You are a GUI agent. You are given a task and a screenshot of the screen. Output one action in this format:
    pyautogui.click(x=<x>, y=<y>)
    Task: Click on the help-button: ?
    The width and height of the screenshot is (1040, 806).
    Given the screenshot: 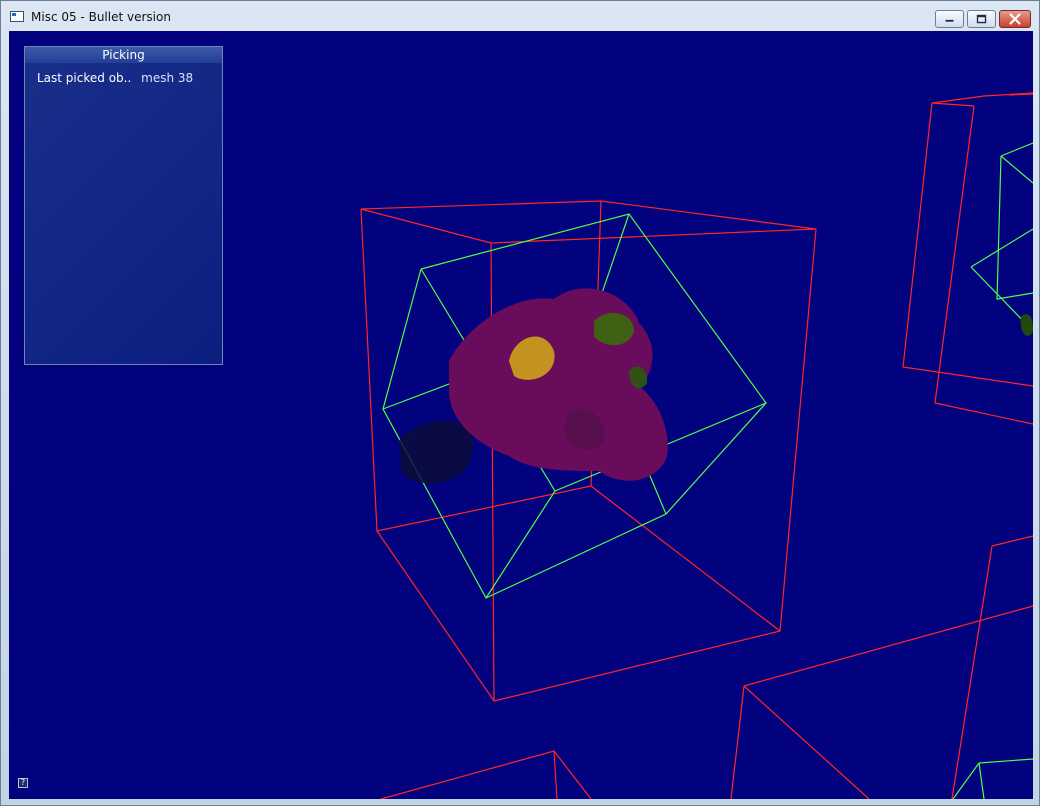 What is the action you would take?
    pyautogui.click(x=23, y=783)
    